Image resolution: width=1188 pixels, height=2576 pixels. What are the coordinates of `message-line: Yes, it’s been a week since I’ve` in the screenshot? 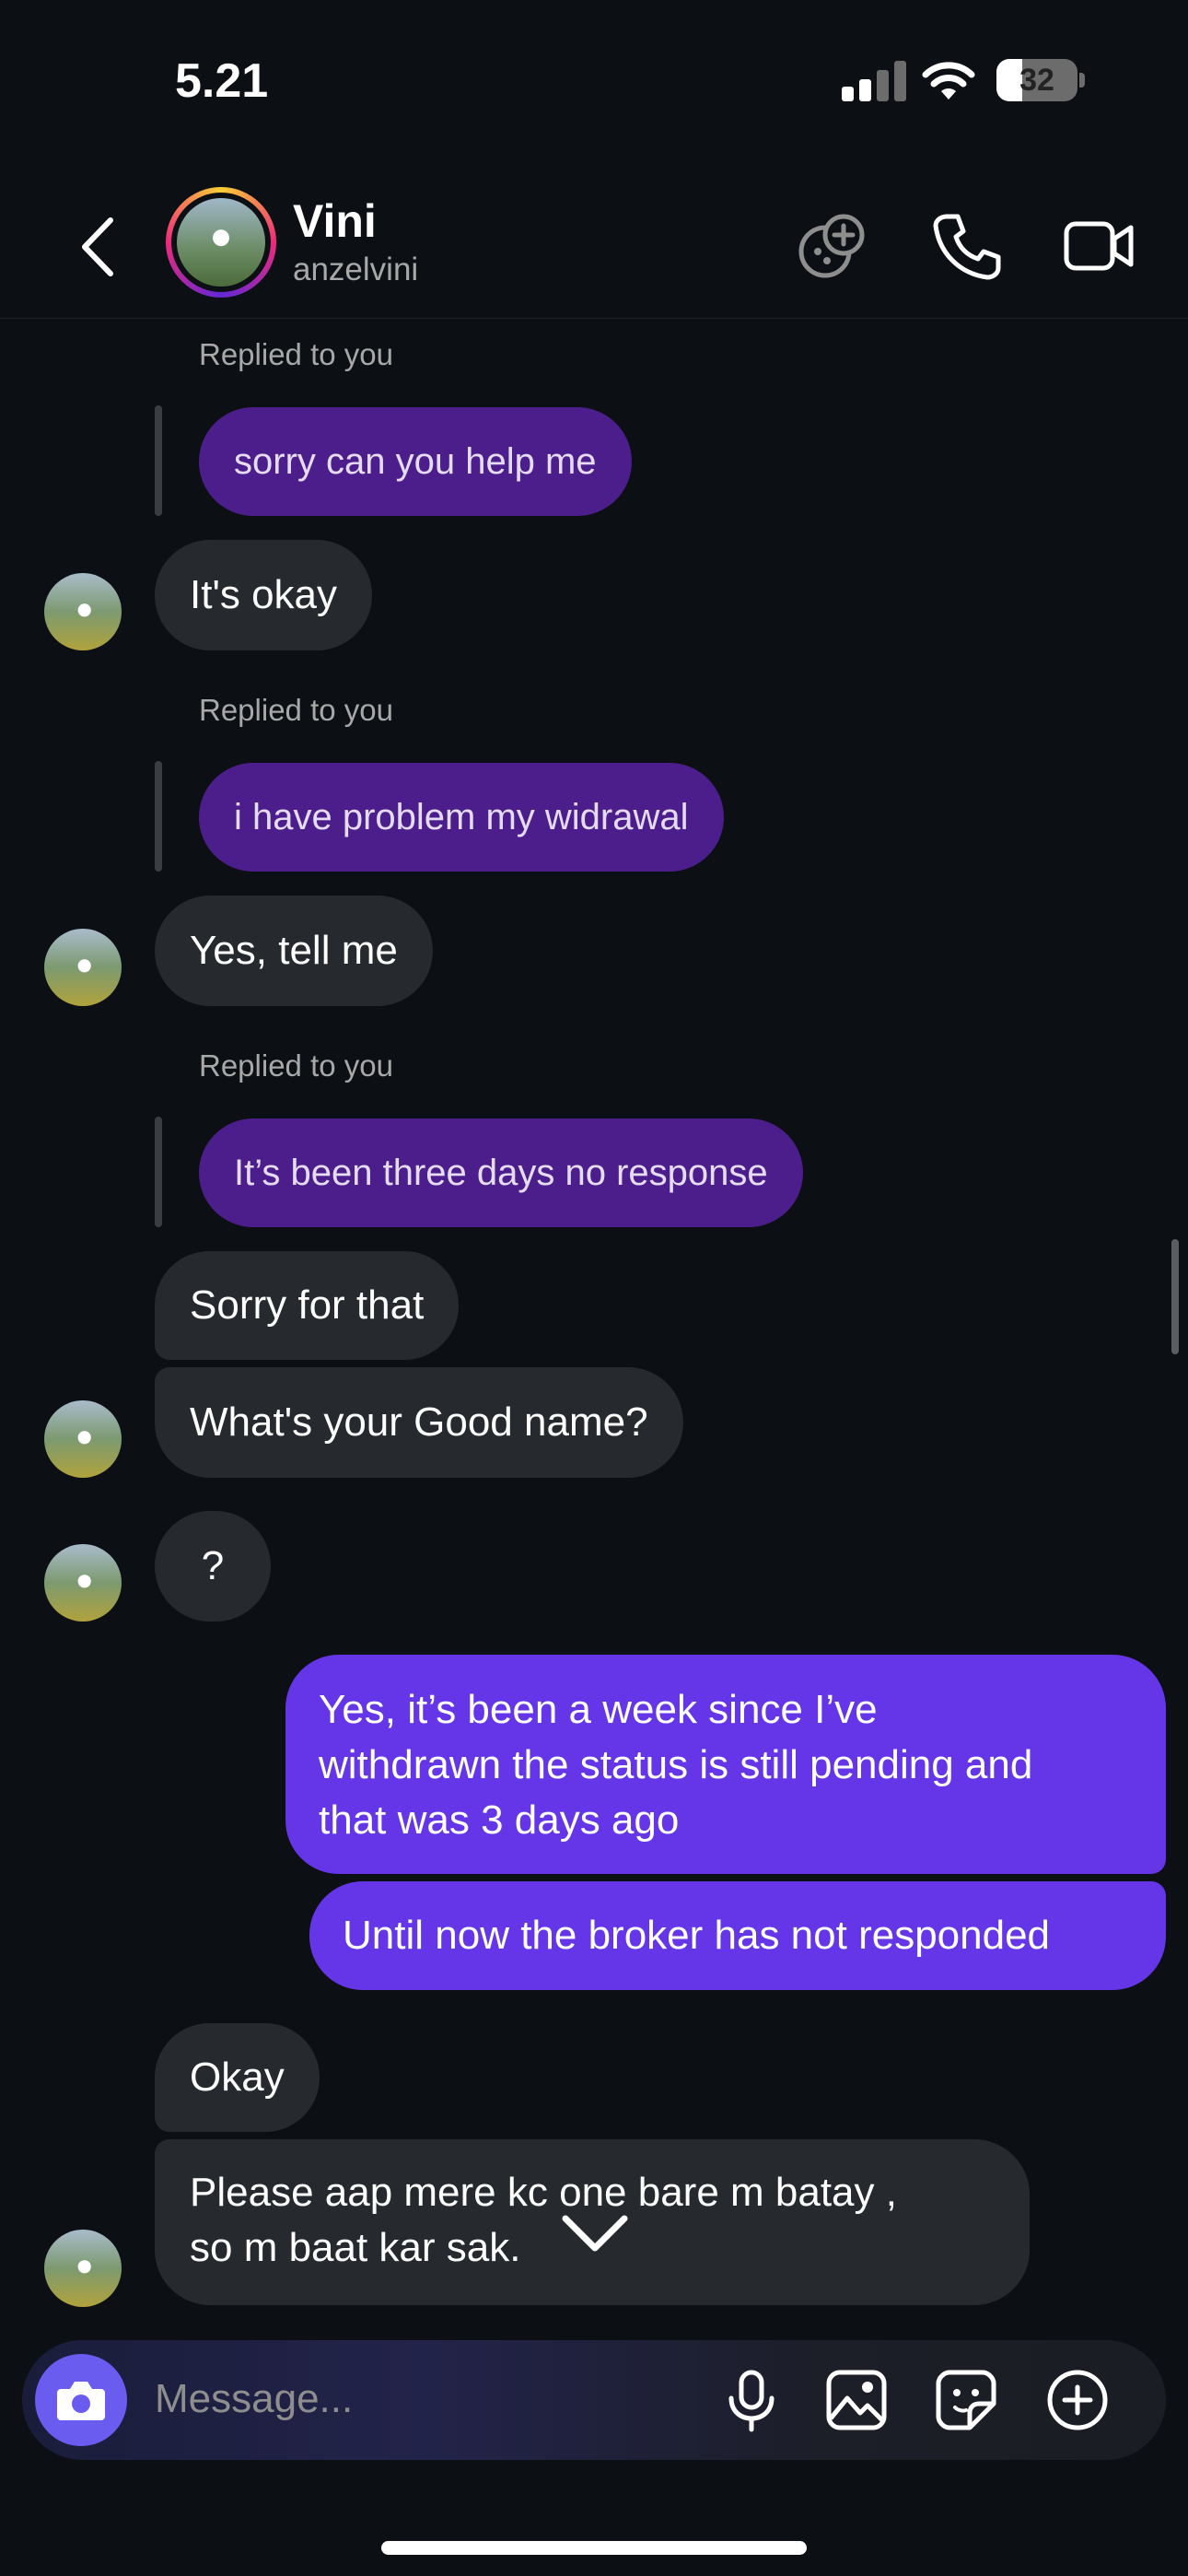 It's located at (598, 1709).